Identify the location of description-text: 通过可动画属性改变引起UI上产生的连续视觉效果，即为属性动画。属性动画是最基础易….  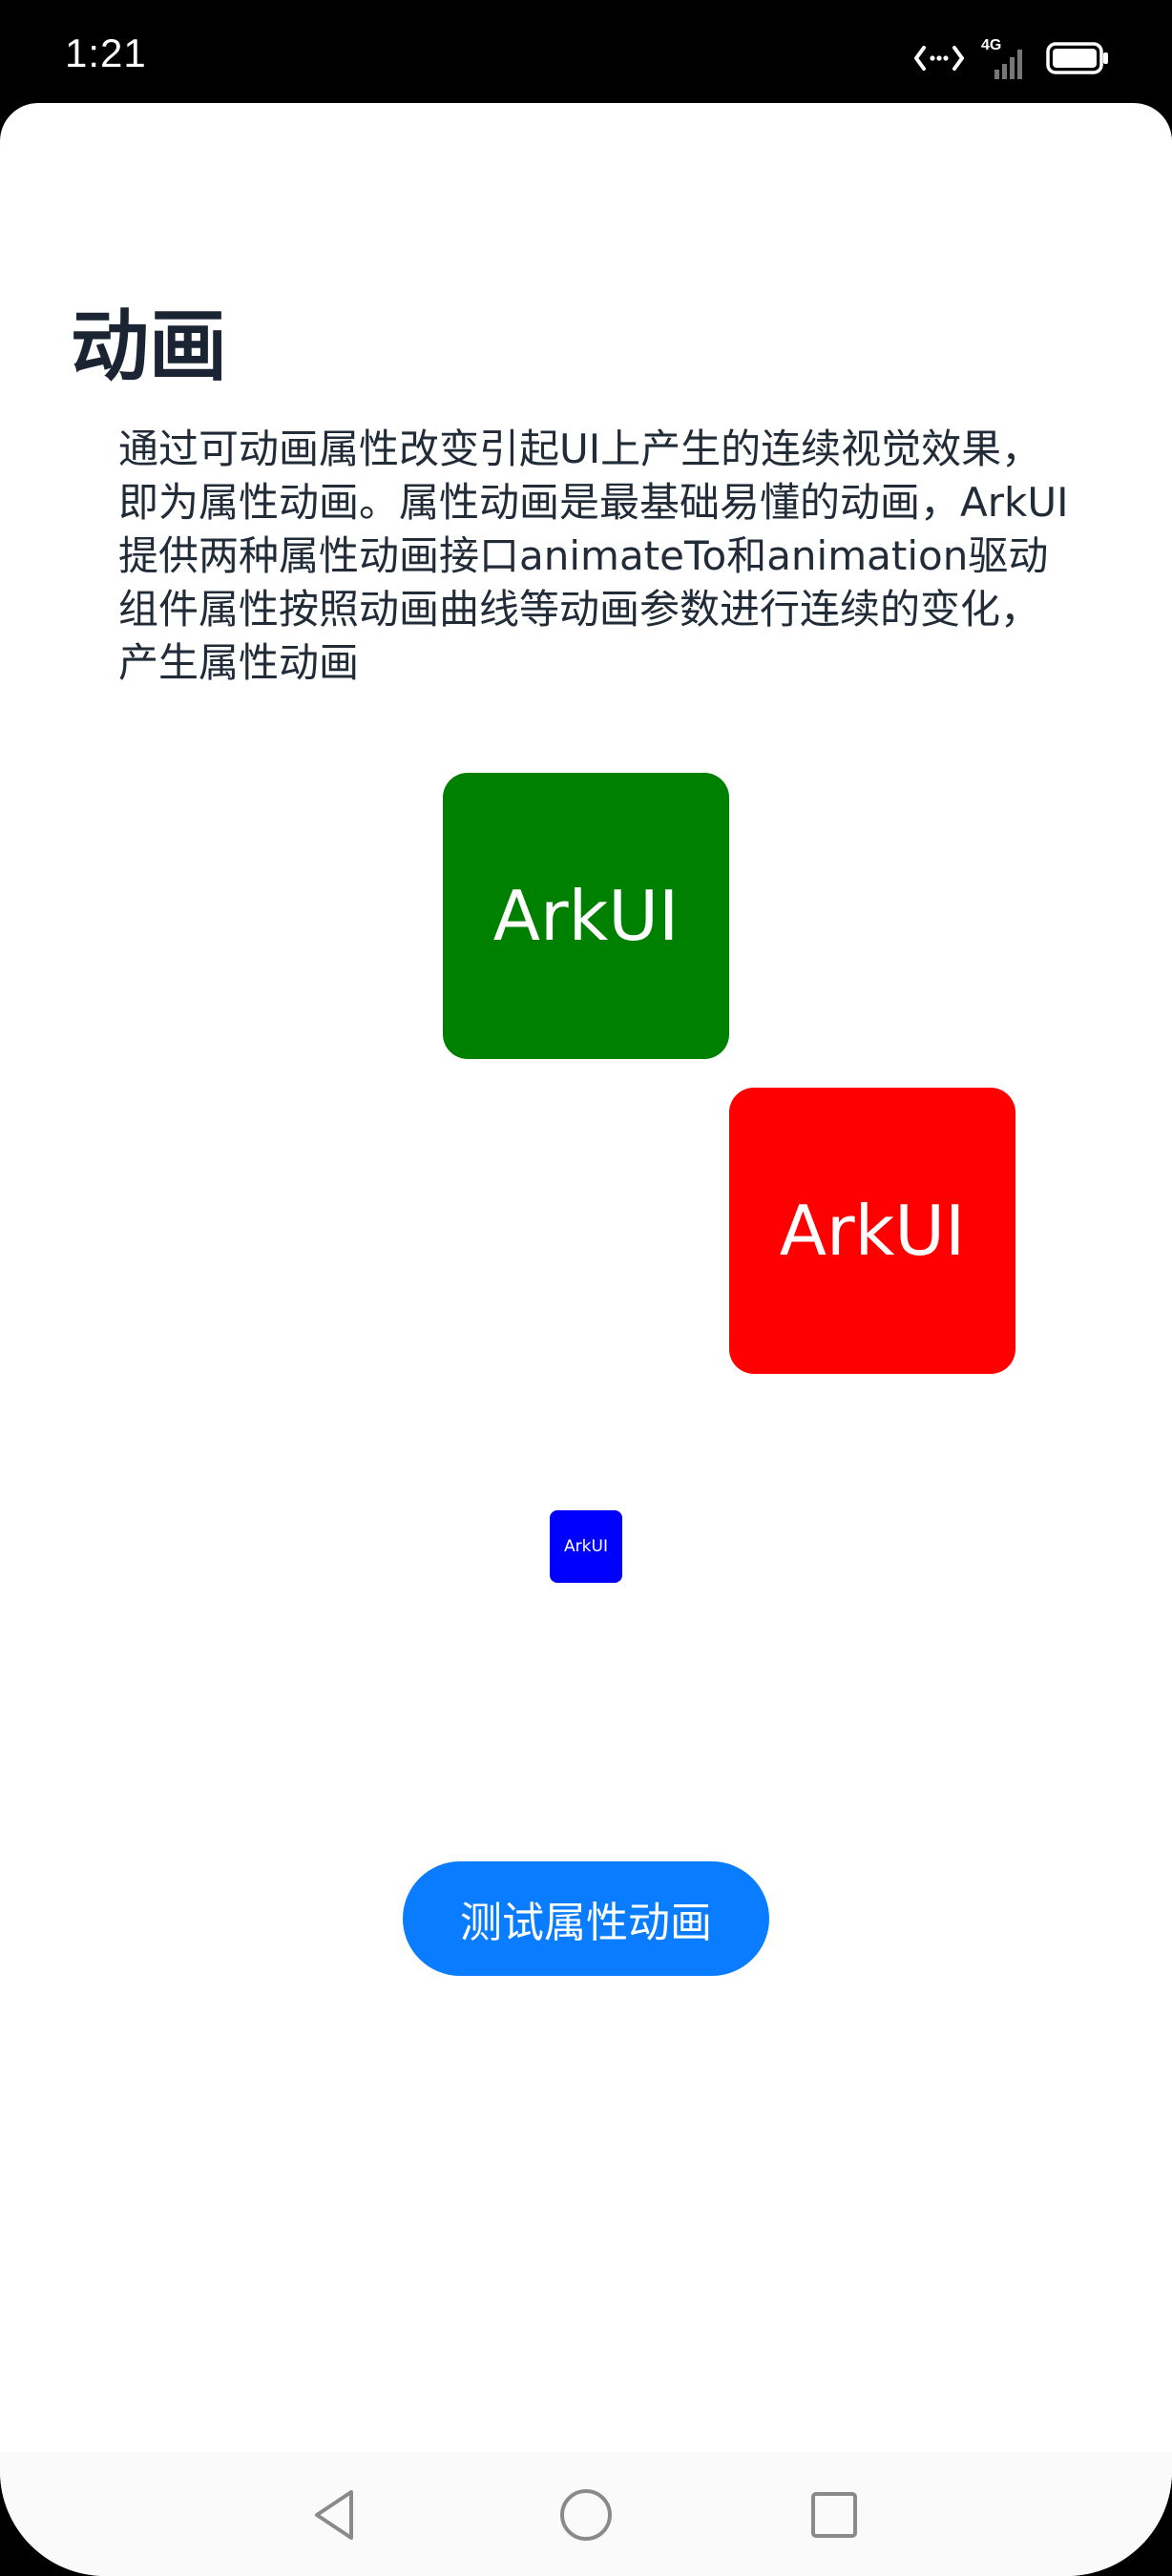
(593, 556).